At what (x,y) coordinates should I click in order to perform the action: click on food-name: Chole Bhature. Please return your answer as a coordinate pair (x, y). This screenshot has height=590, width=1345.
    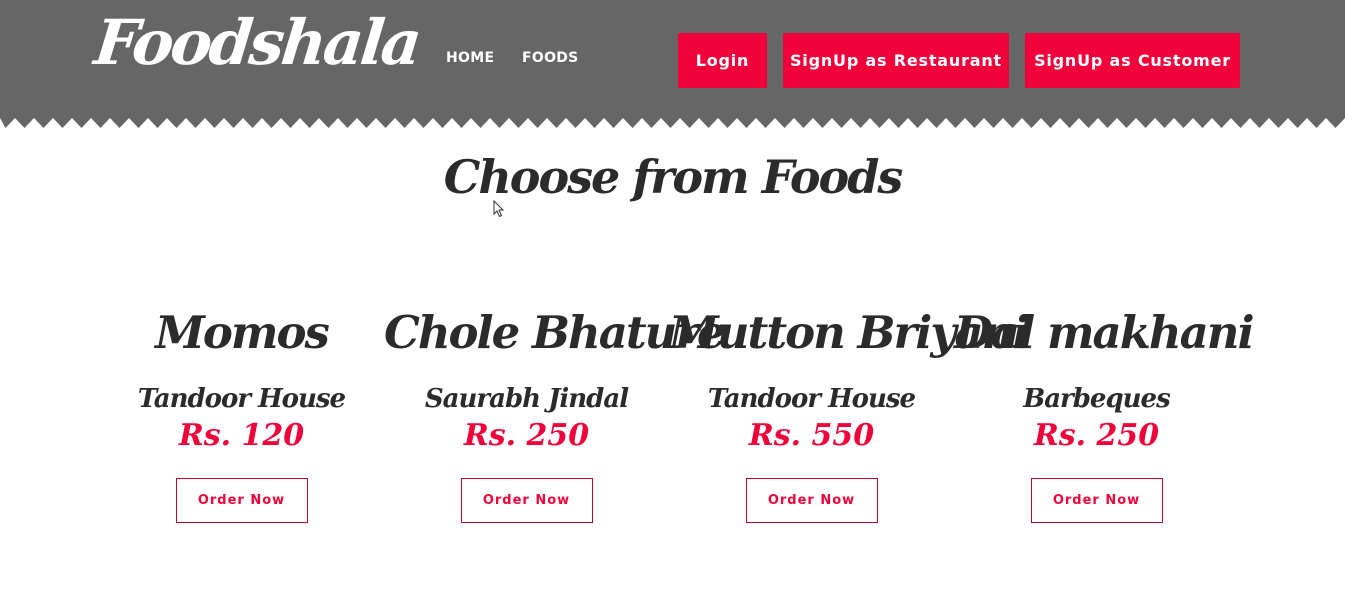
    Looking at the image, I should click on (555, 332).